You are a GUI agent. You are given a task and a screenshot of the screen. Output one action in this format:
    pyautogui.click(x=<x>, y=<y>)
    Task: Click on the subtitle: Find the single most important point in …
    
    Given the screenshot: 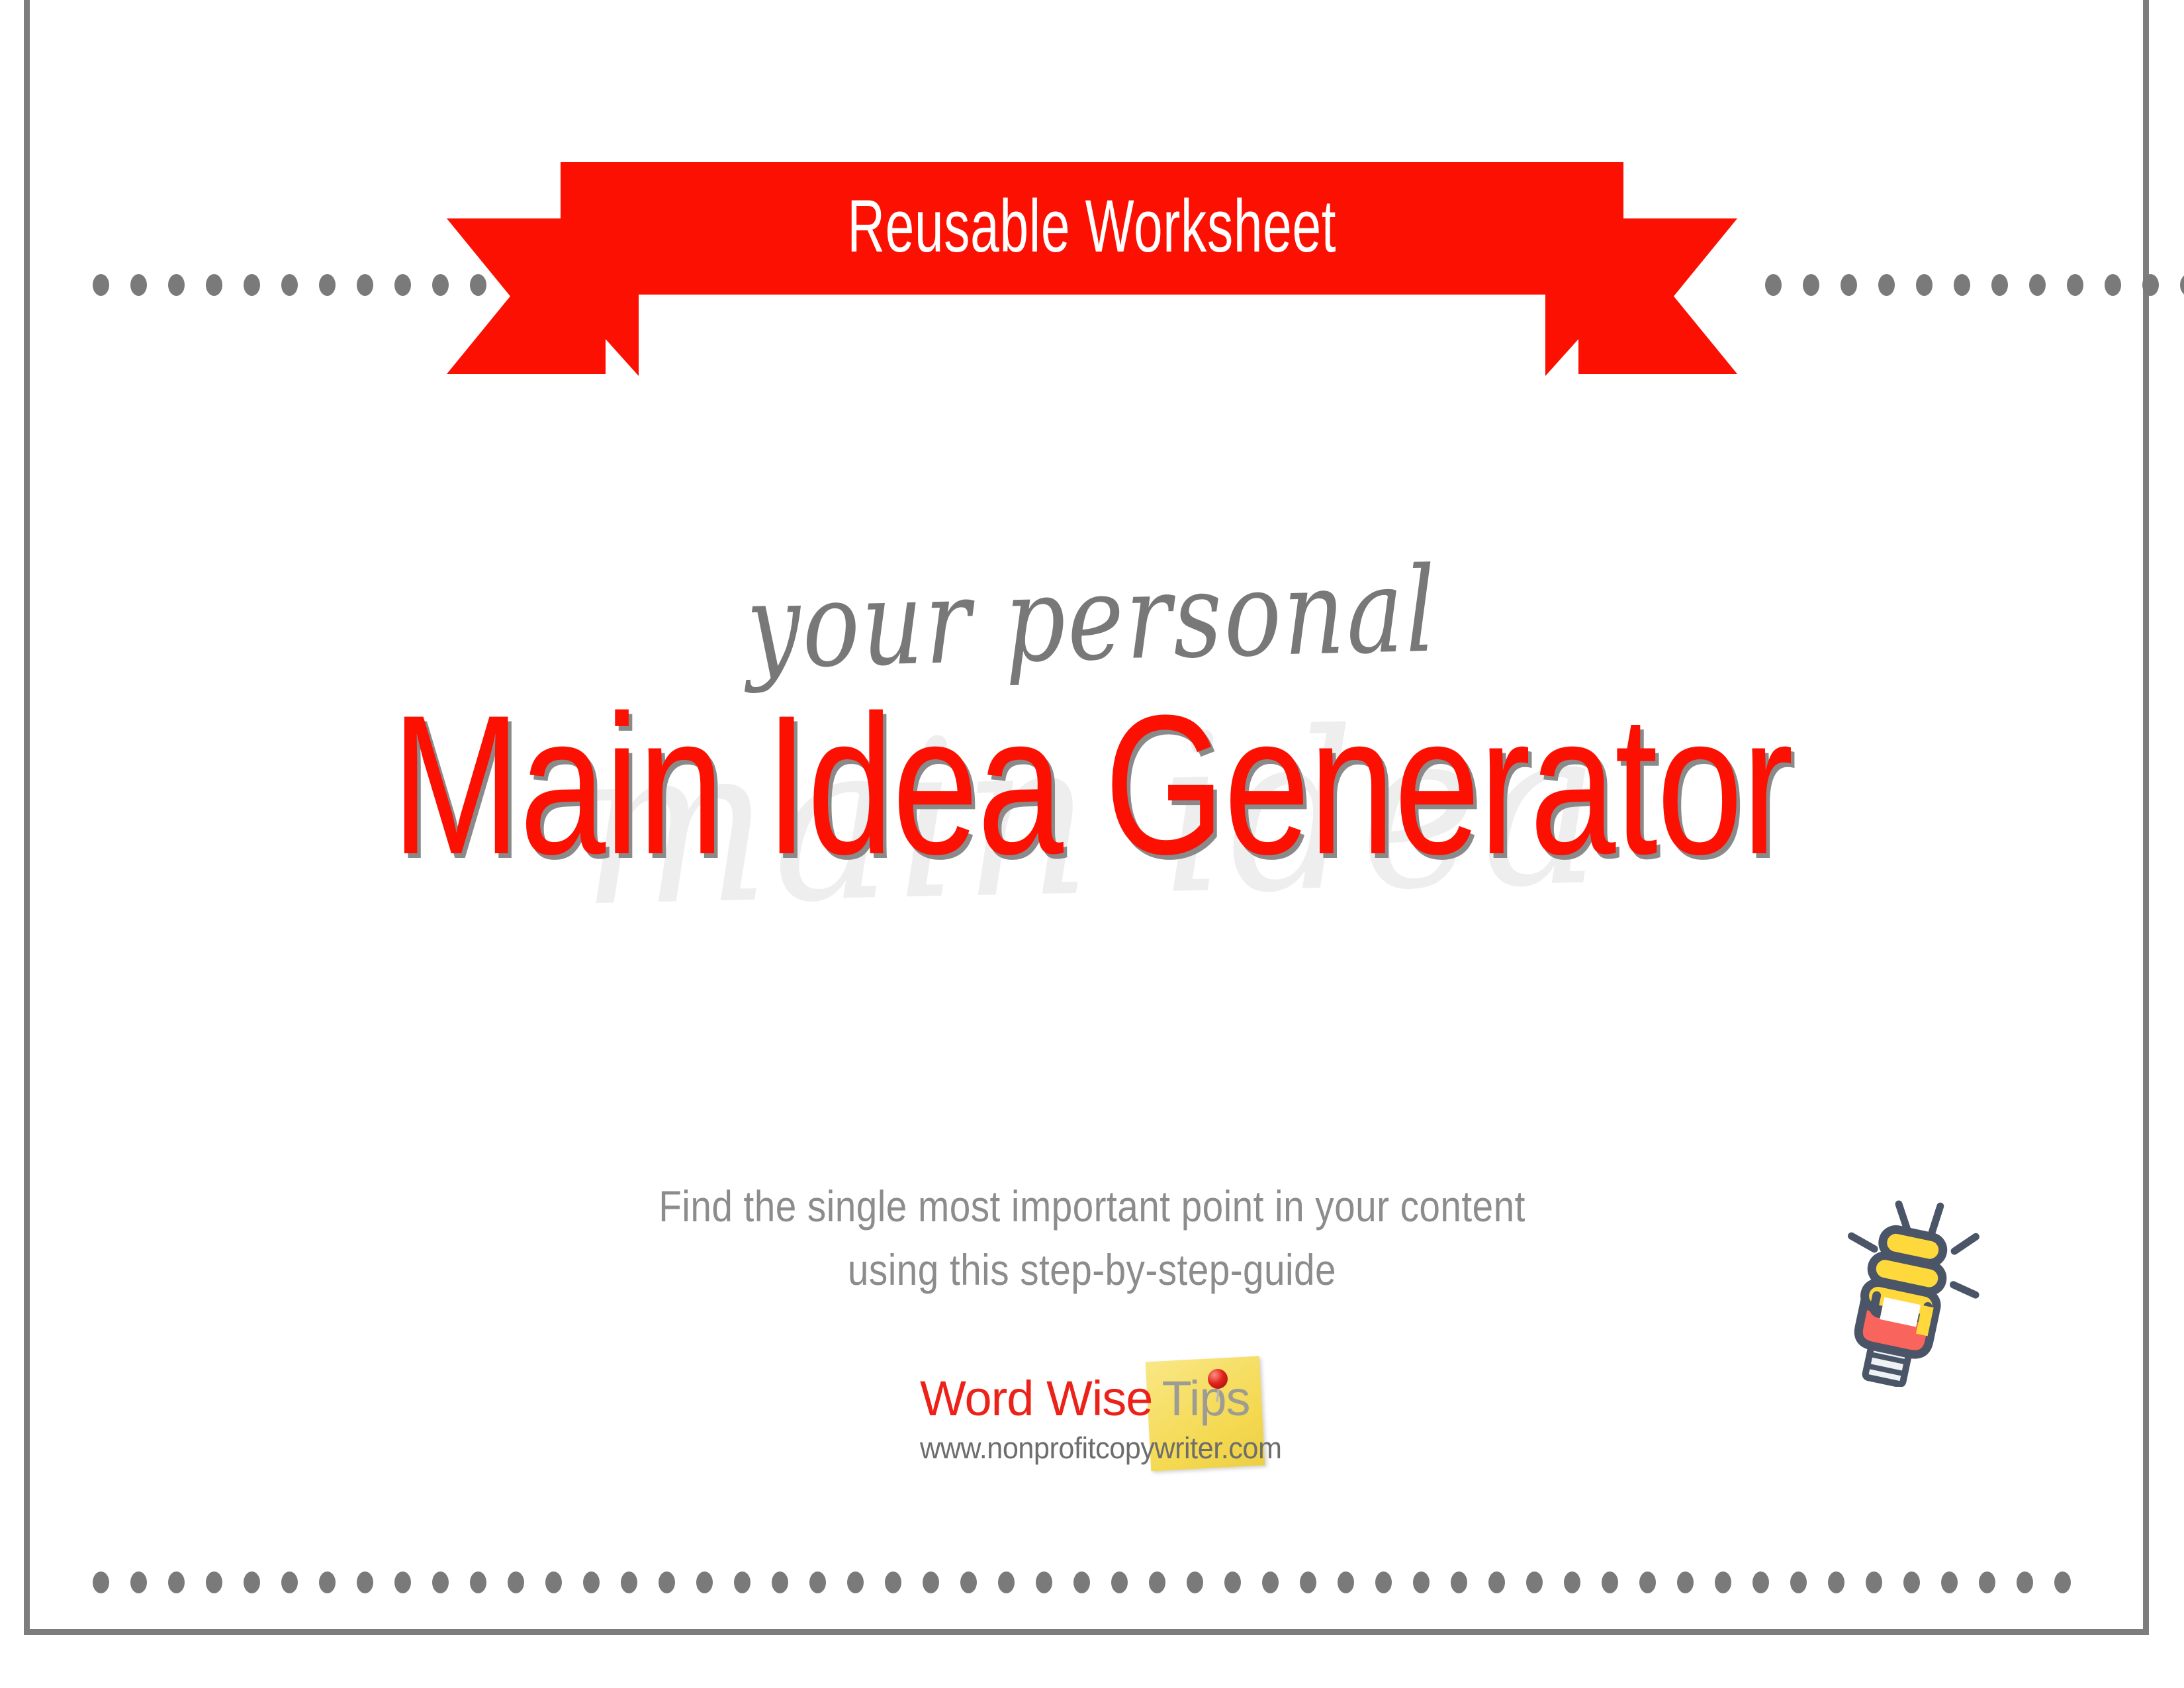 What is the action you would take?
    pyautogui.click(x=1092, y=1238)
    